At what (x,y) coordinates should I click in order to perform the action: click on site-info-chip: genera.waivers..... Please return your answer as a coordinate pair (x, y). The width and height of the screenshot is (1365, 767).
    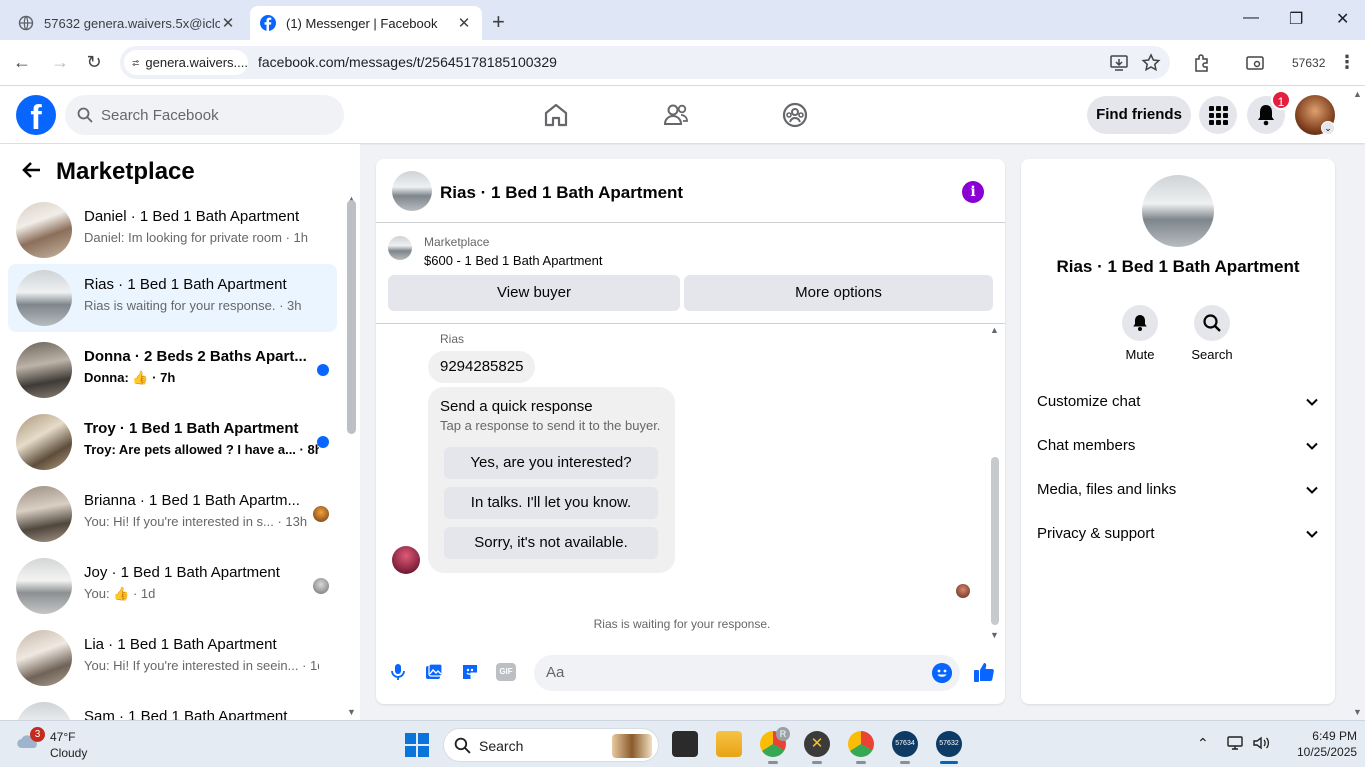
    Looking at the image, I should click on (186, 62).